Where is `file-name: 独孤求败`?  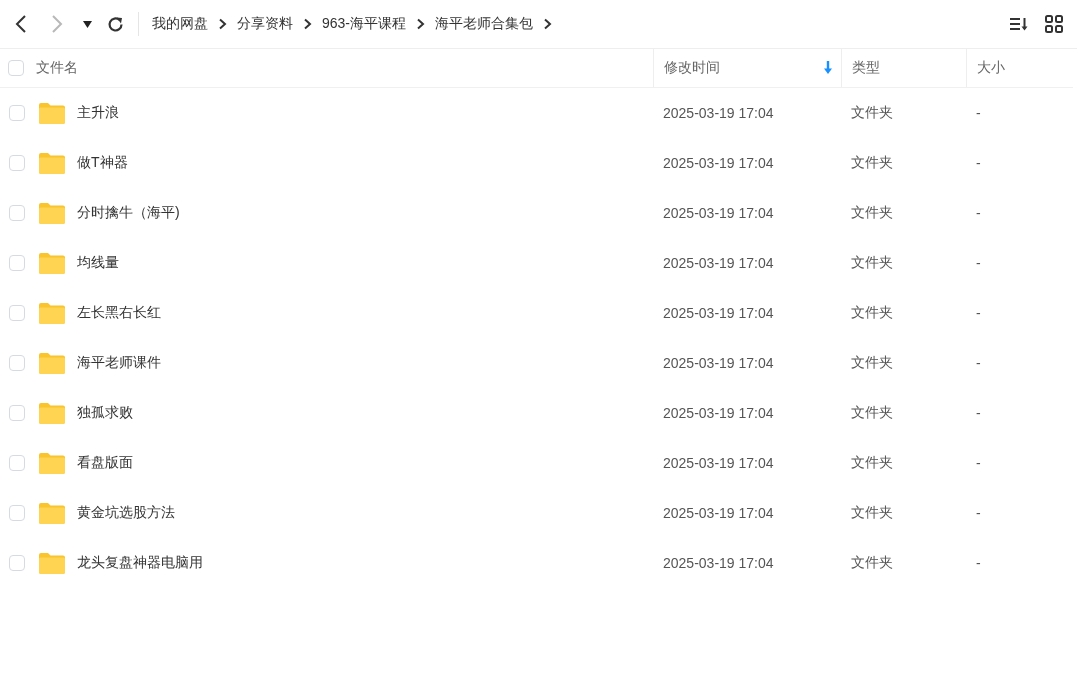
file-name: 独孤求败 is located at coordinates (105, 413).